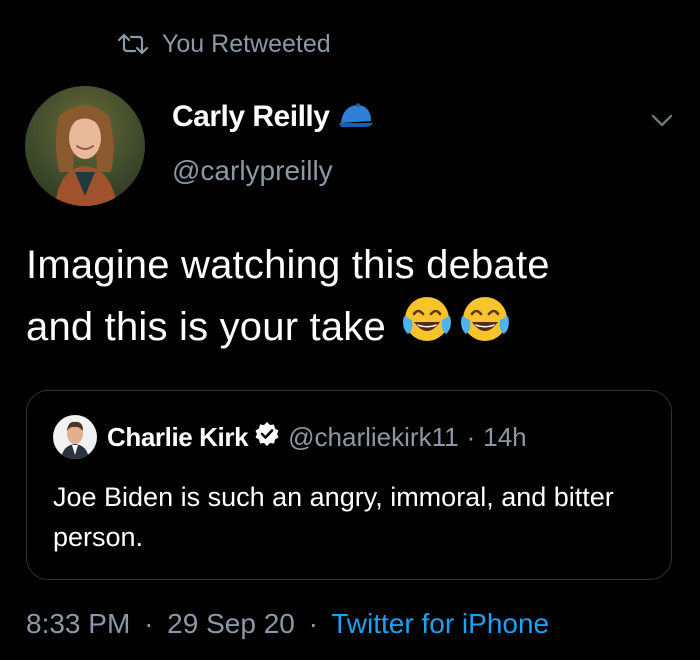 The width and height of the screenshot is (700, 660). I want to click on tweet-footer: 8:33 PM · 29 Sep 20 · Twitter for iPhone, so click(287, 624).